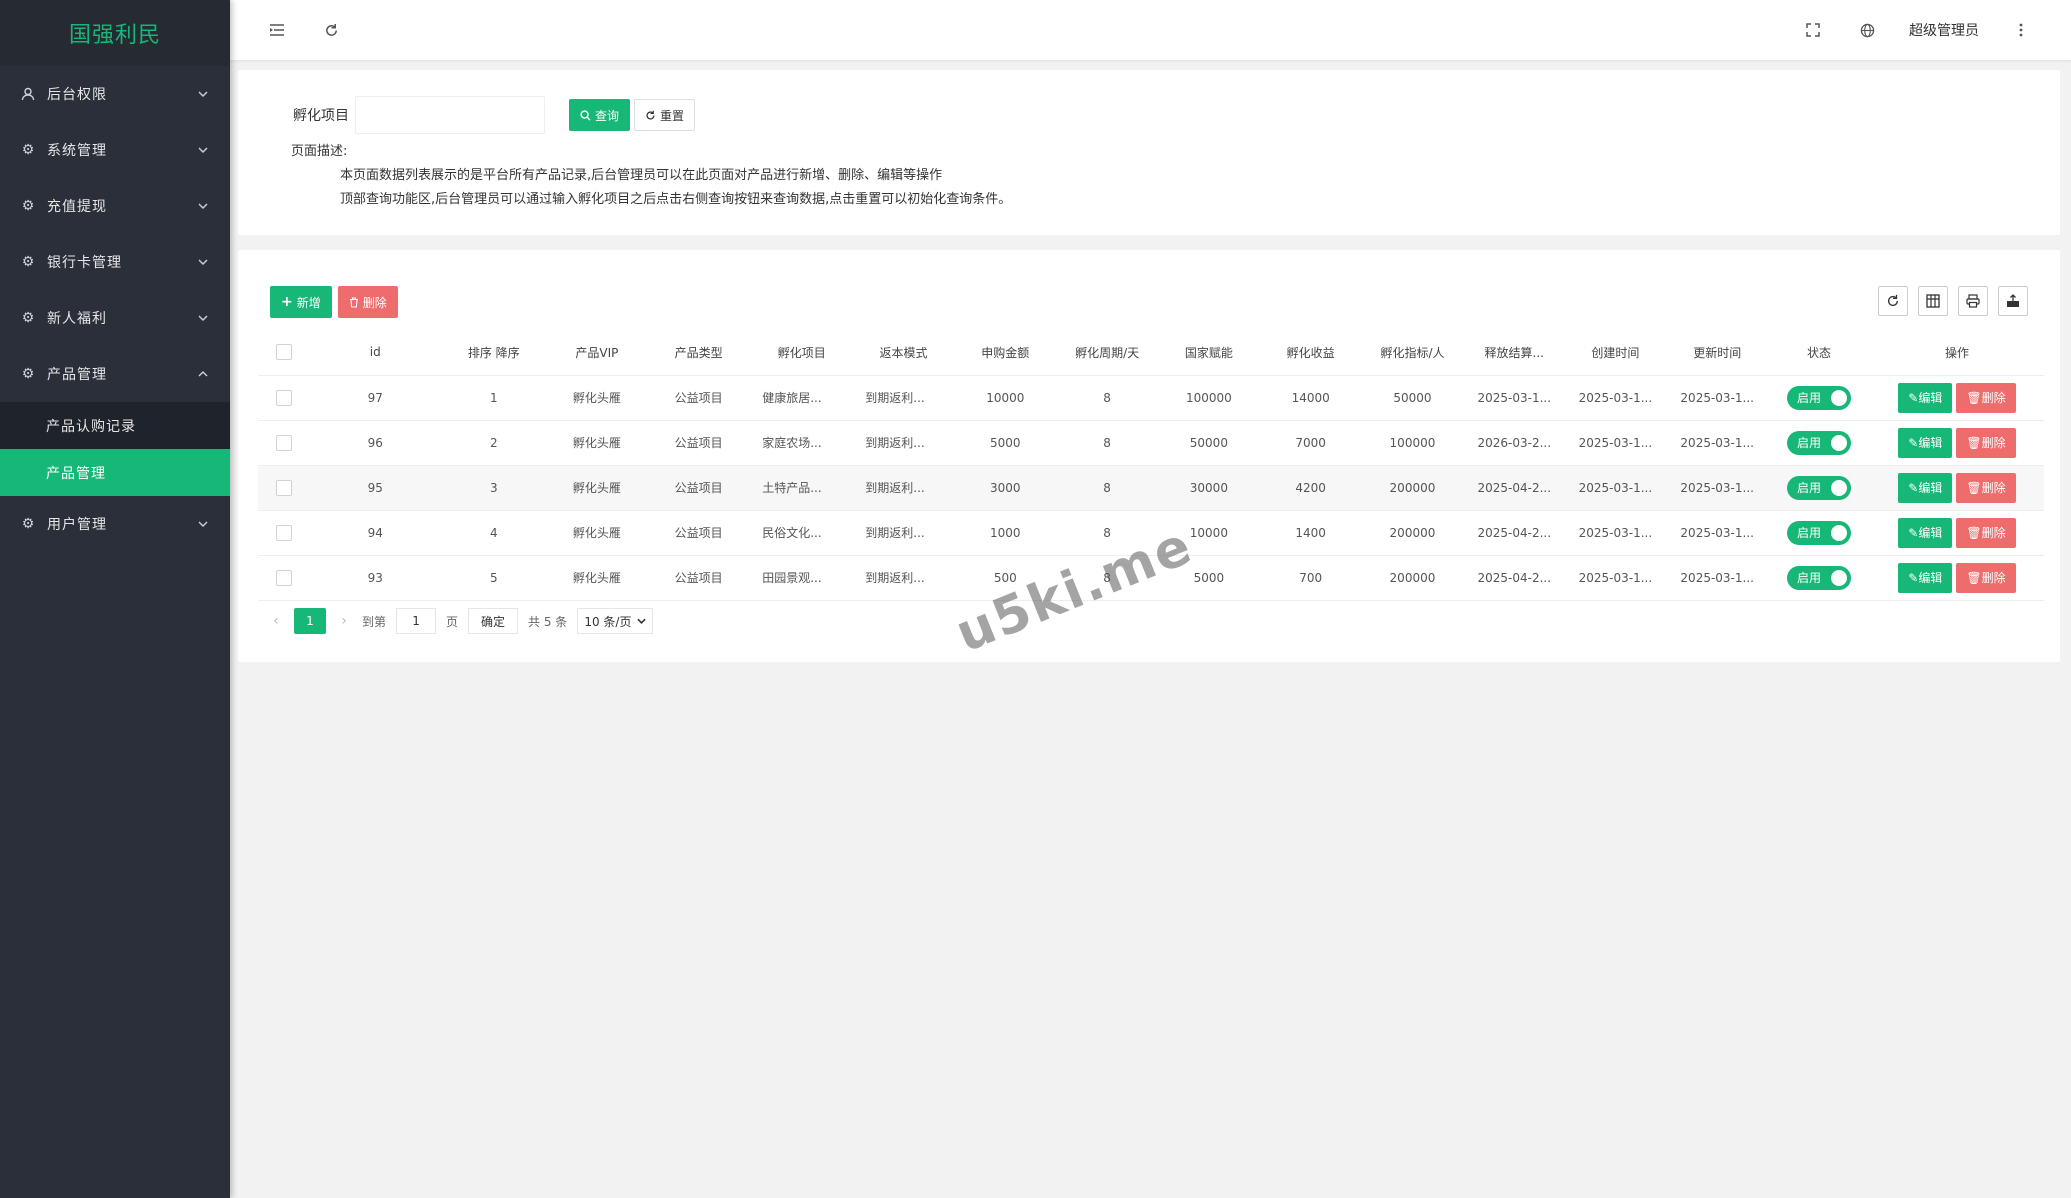  Describe the element at coordinates (699, 353) in the screenshot. I see `column-header: 产品类型` at that location.